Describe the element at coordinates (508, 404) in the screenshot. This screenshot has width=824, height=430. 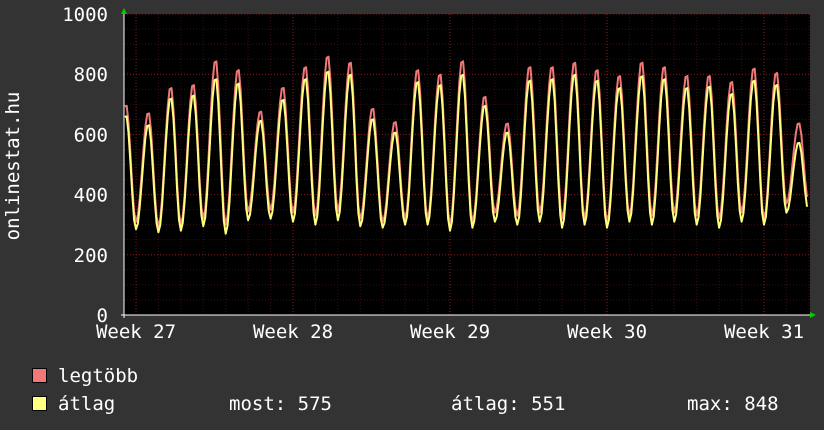
I see `stat-average: átlag: 551` at that location.